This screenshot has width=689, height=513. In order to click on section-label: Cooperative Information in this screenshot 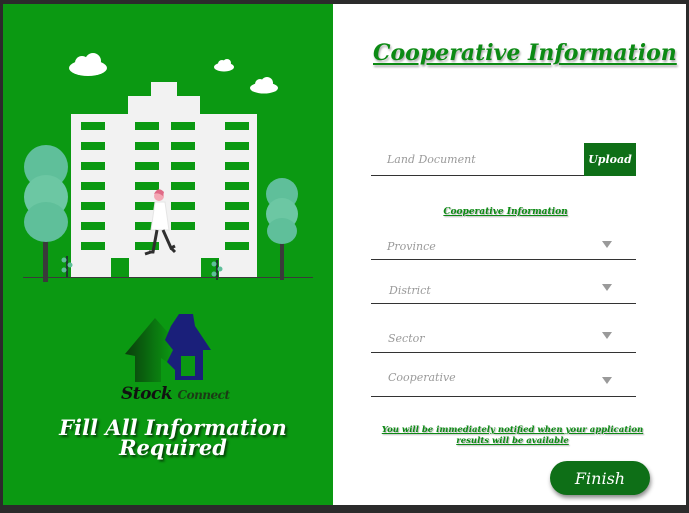, I will do `click(505, 212)`.